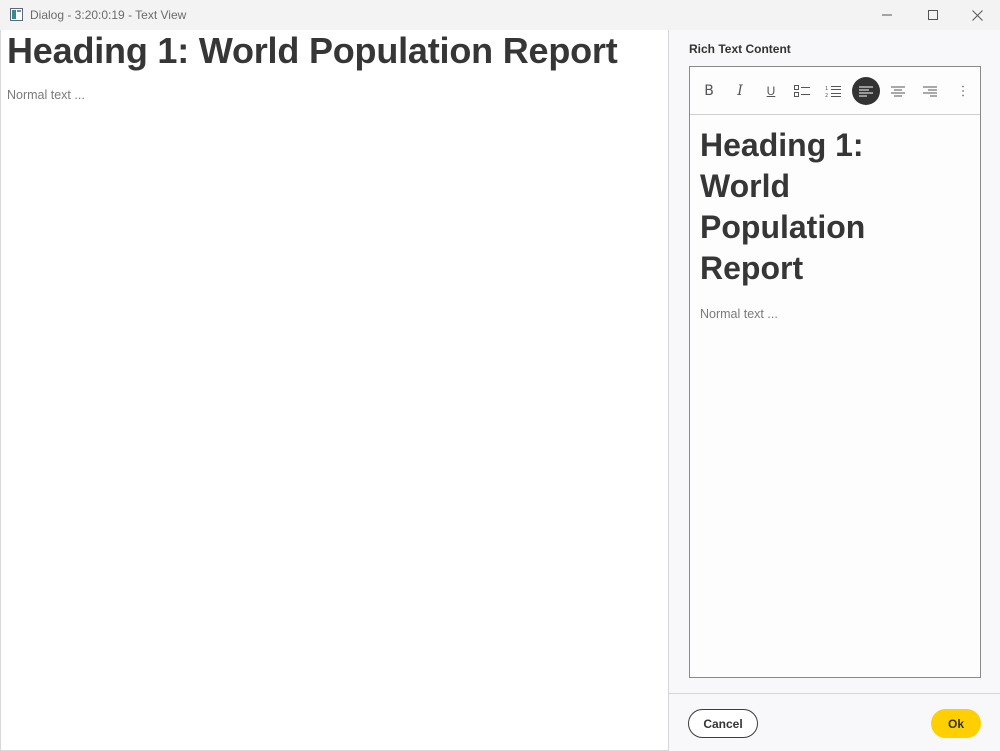 This screenshot has height=751, width=1000. I want to click on italic-button: I, so click(740, 91).